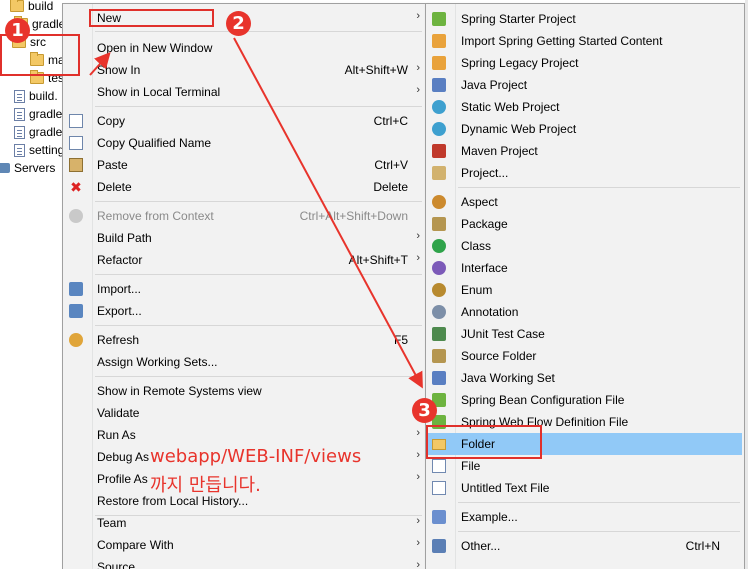  Describe the element at coordinates (439, 488) in the screenshot. I see `text-file-icon` at that location.